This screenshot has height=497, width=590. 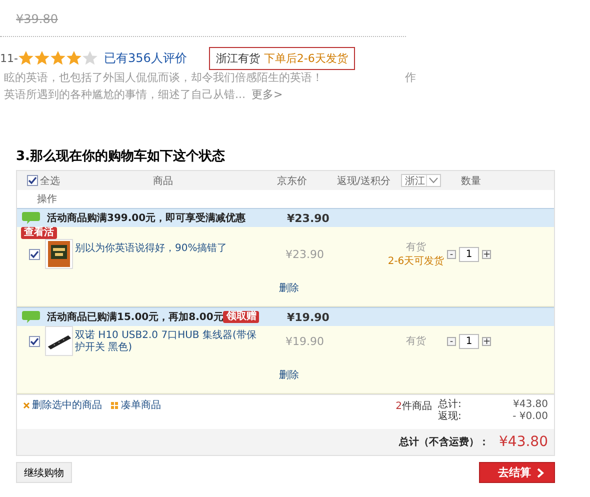 I want to click on promo-badge: 查看活, so click(x=39, y=233).